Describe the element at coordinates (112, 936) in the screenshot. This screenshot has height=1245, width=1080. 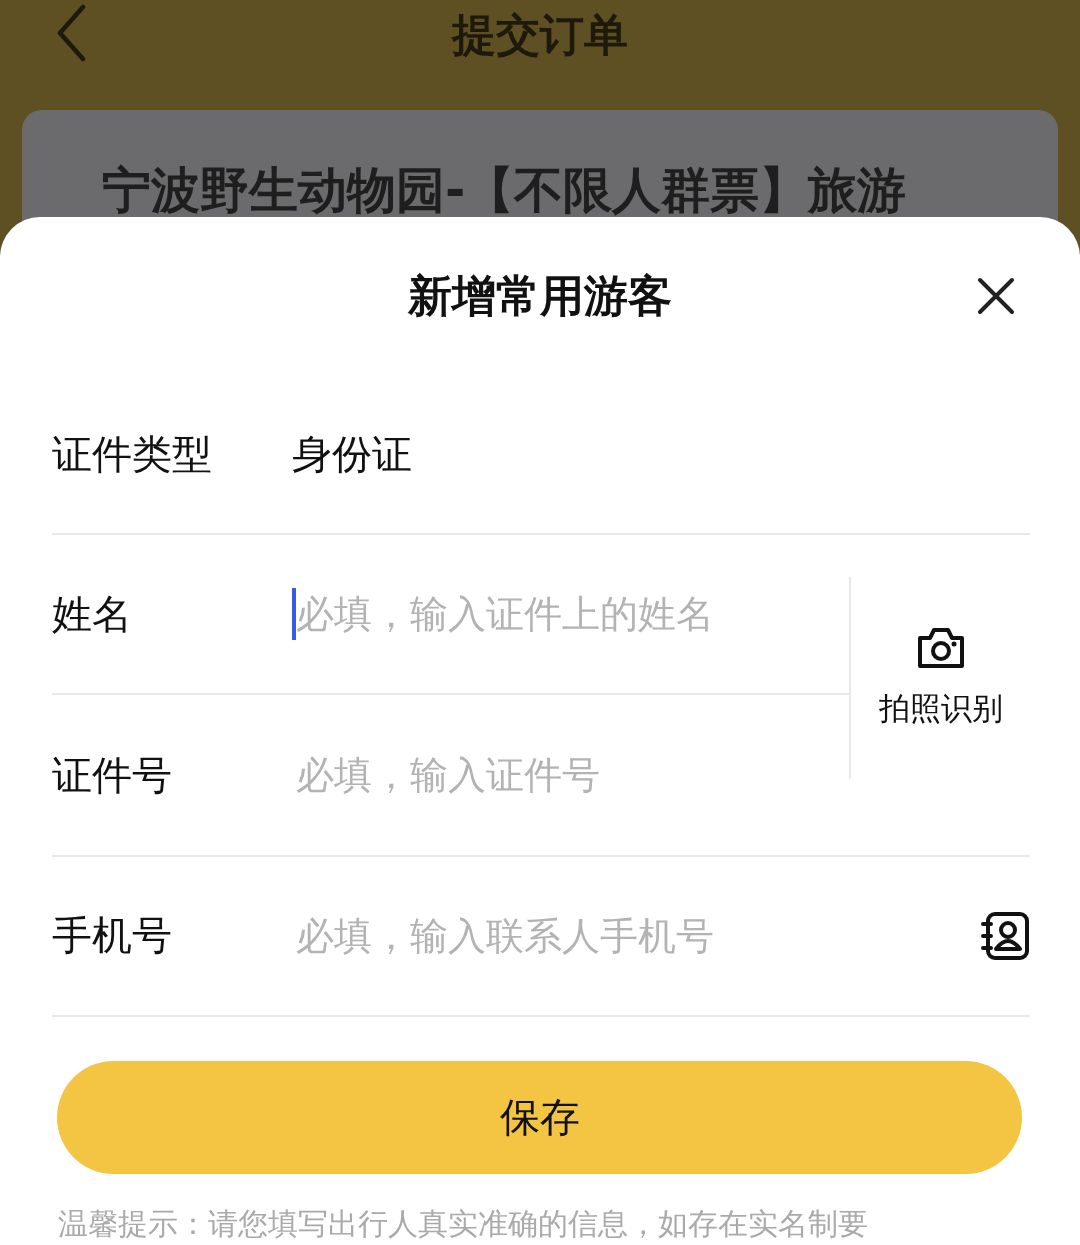
I see `field-label: 手机号` at that location.